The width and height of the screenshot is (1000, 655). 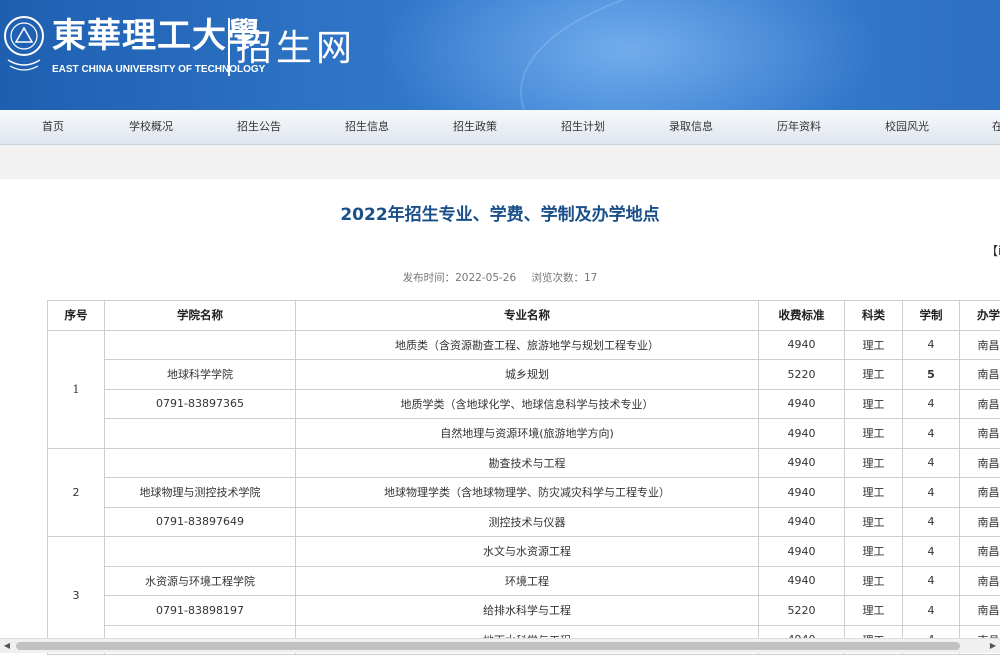 I want to click on article-title: 2022年招生专业、学费、学制及办学地点, so click(x=500, y=212).